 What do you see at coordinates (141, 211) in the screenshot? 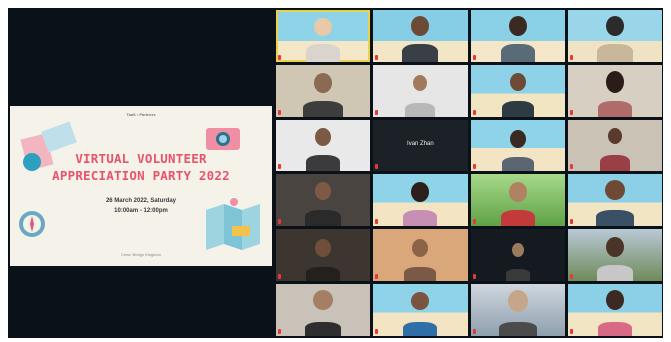
I see `slide-time: 10:00am - 12:00pm` at bounding box center [141, 211].